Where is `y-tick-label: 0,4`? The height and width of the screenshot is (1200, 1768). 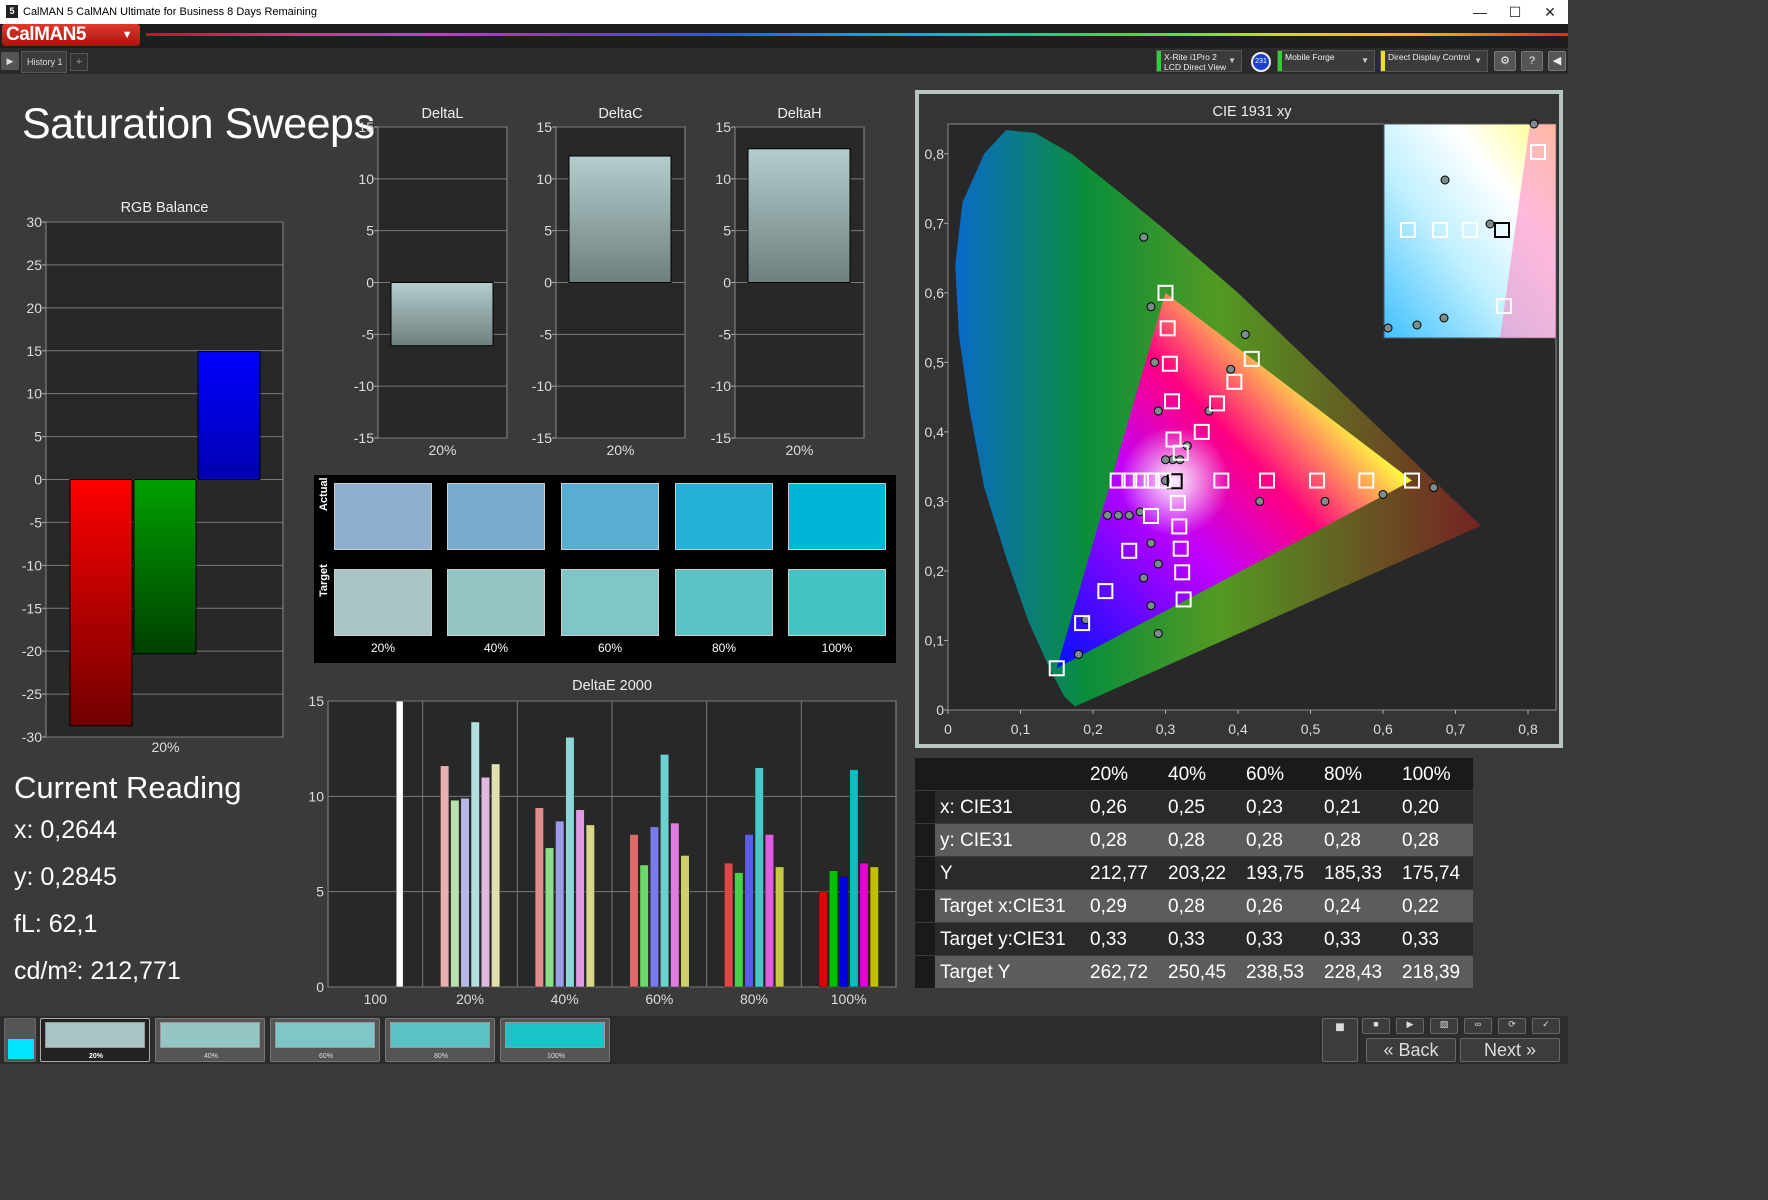 y-tick-label: 0,4 is located at coordinates (935, 432).